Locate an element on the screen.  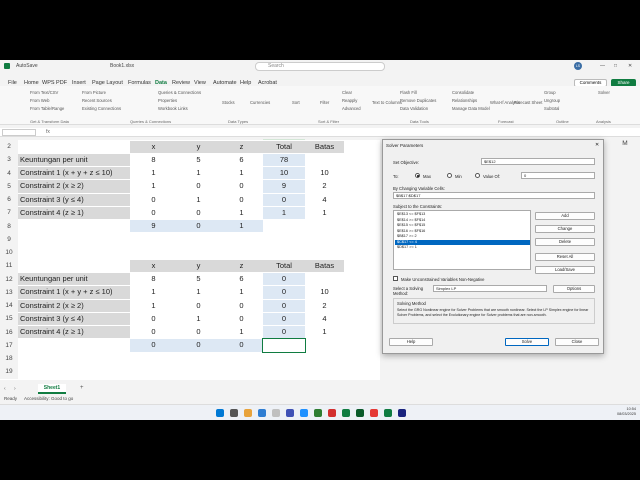
accessibility-status: Accessibility: Good to go is located at coordinates (48, 398).